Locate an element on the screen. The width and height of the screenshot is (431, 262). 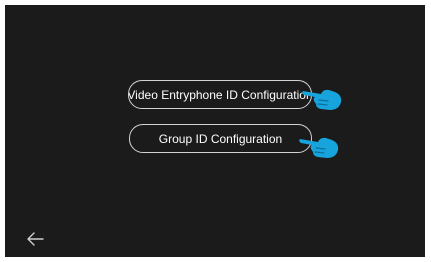
back-arrow-icon is located at coordinates (35, 239).